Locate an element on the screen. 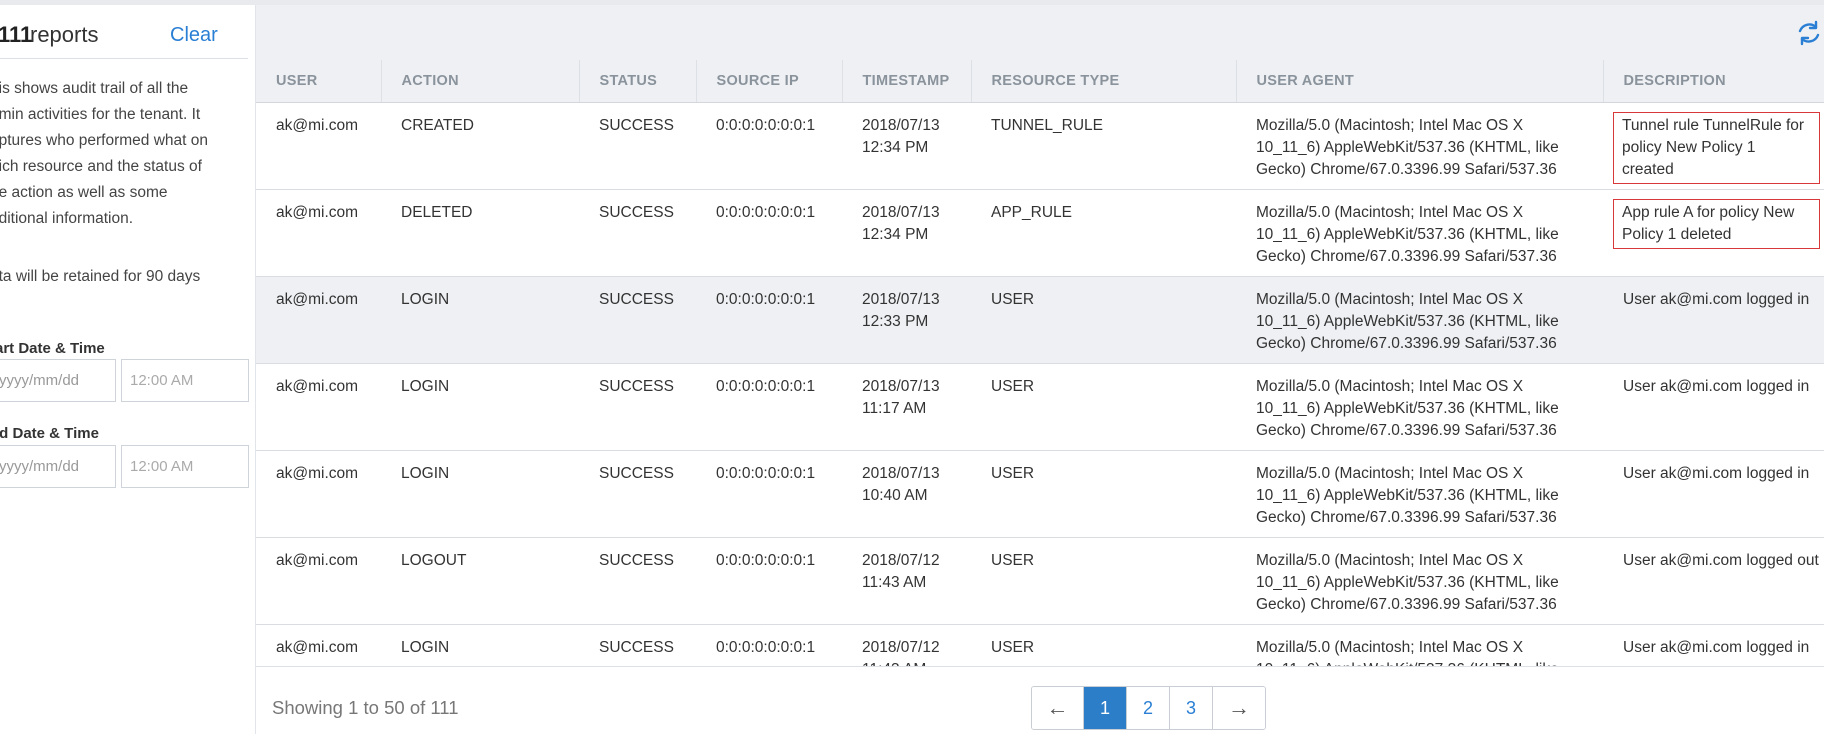 This screenshot has width=1824, height=734. timestamp-cell: 2018/07/13 10:40 AM is located at coordinates (906, 494).